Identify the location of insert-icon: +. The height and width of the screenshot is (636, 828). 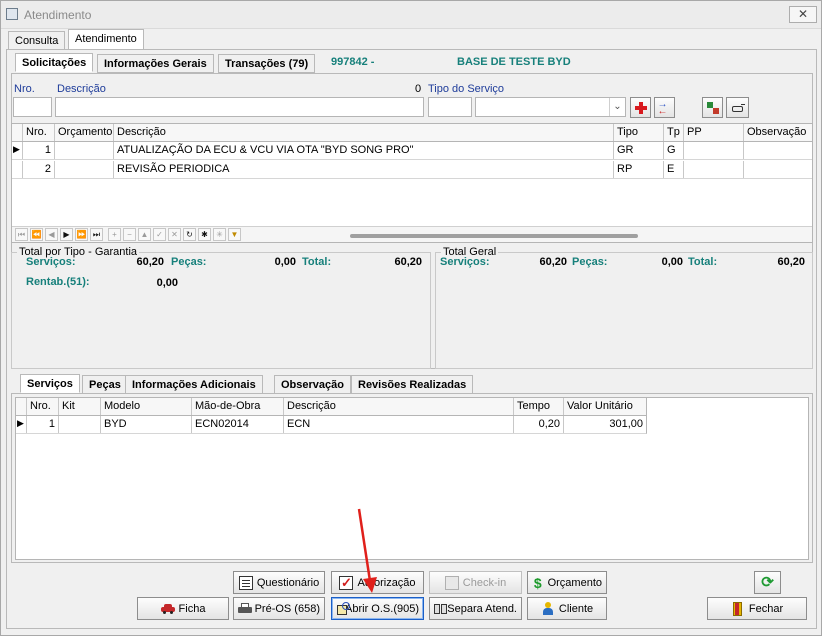
(114, 234).